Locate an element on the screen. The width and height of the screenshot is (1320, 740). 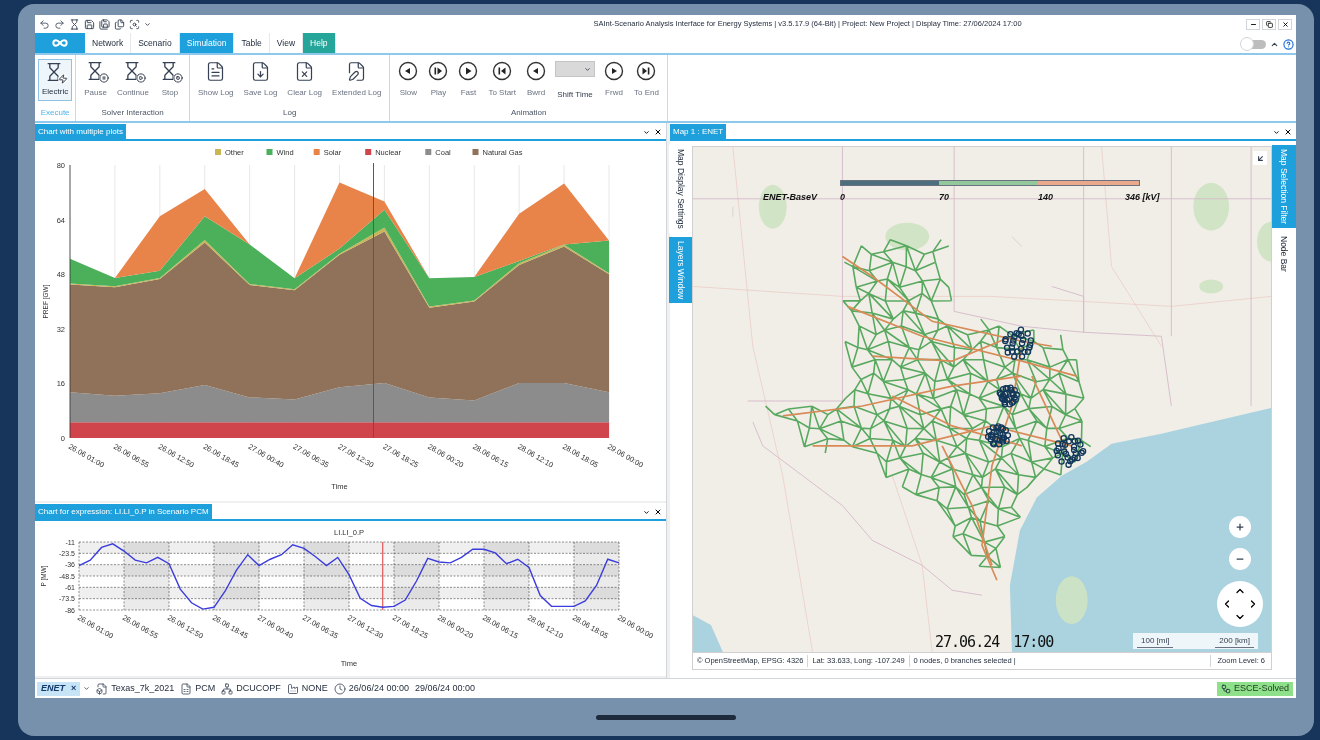
ribbon-button: Fast is located at coordinates (468, 80).